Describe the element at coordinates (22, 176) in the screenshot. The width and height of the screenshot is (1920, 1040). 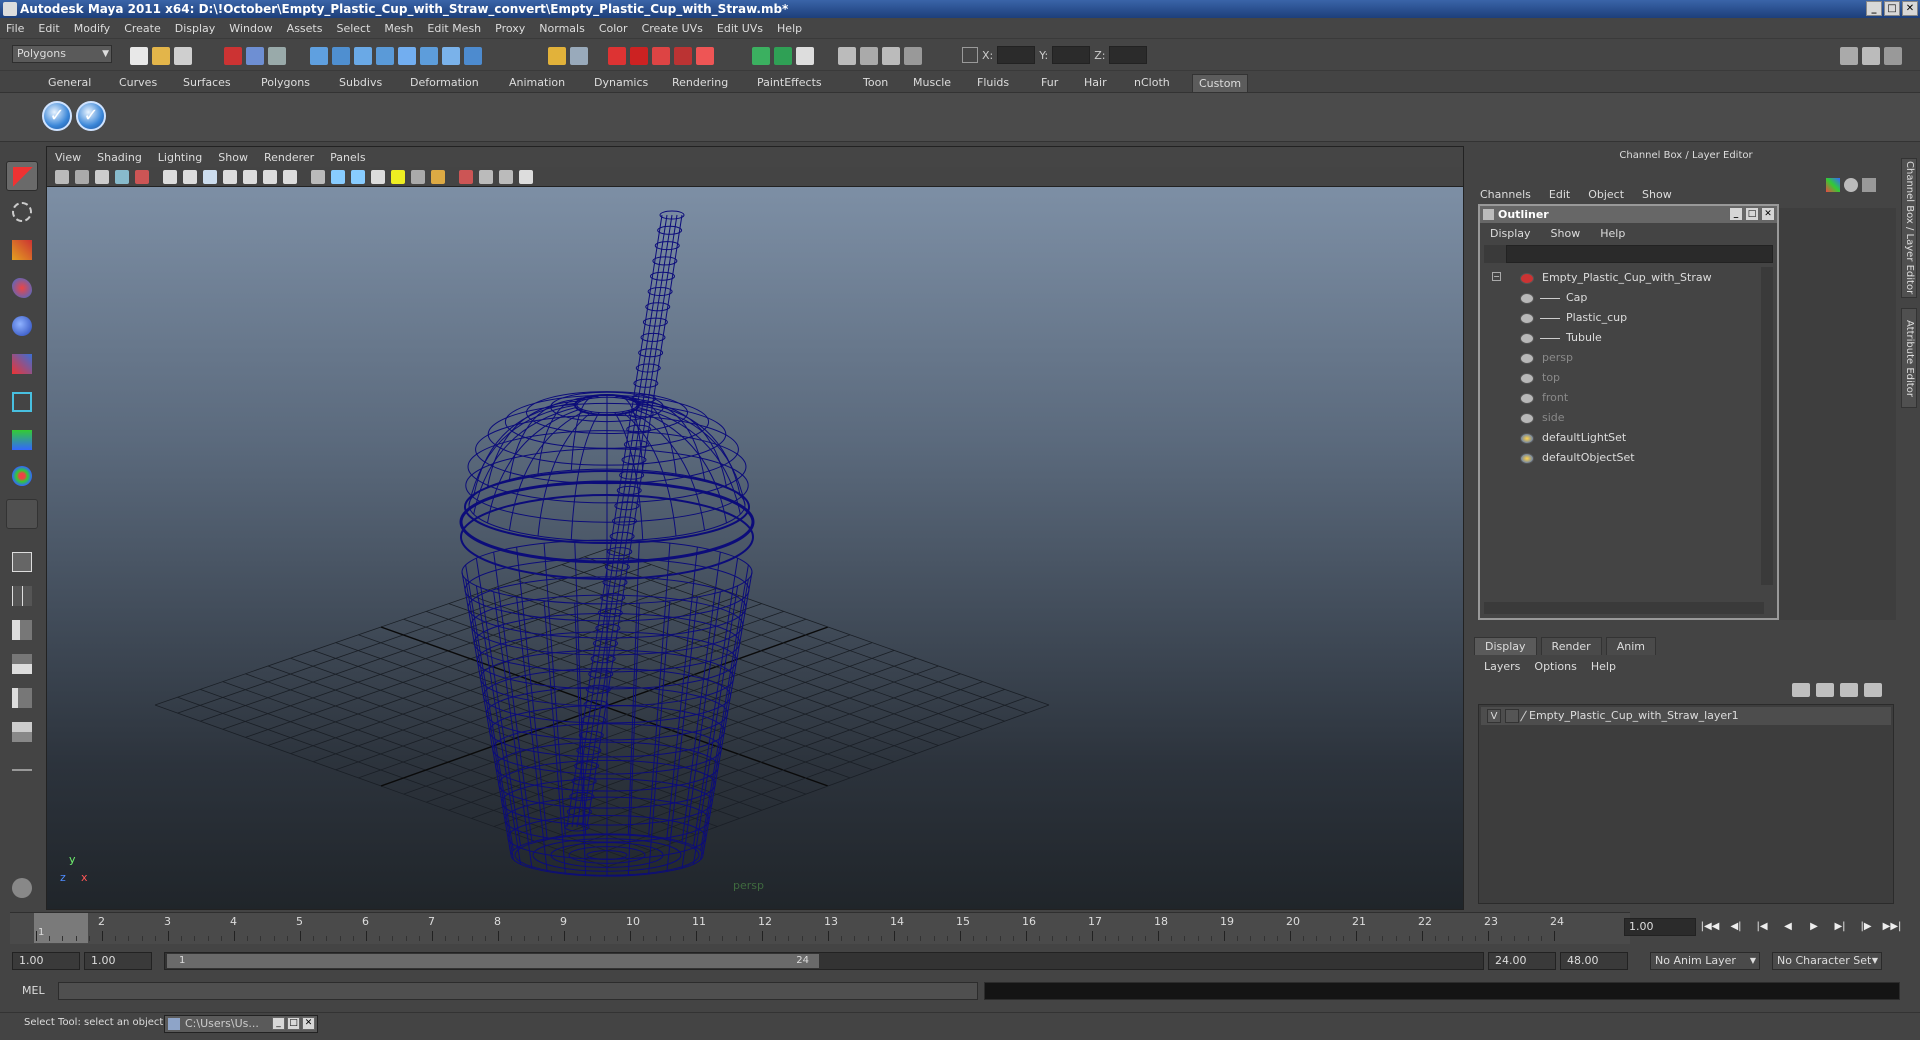
I see `select-tool-button` at that location.